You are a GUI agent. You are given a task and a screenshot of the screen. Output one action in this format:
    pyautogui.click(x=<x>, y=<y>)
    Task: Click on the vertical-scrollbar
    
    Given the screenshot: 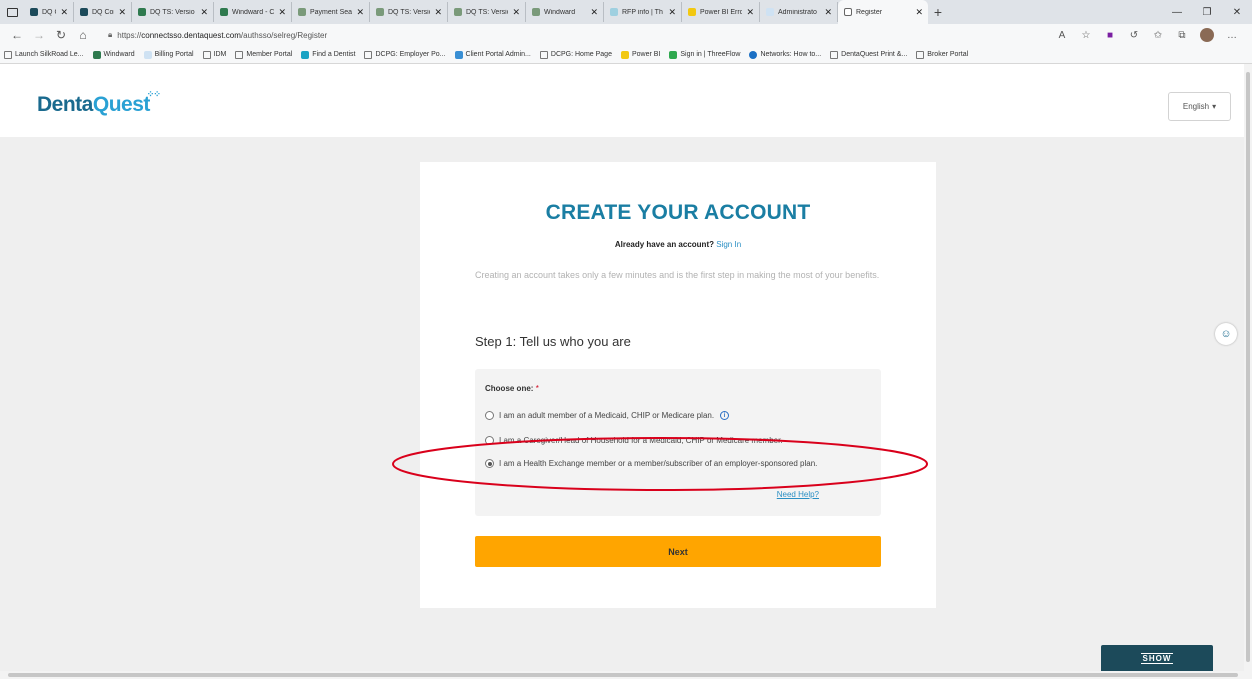 What is the action you would take?
    pyautogui.click(x=1248, y=367)
    